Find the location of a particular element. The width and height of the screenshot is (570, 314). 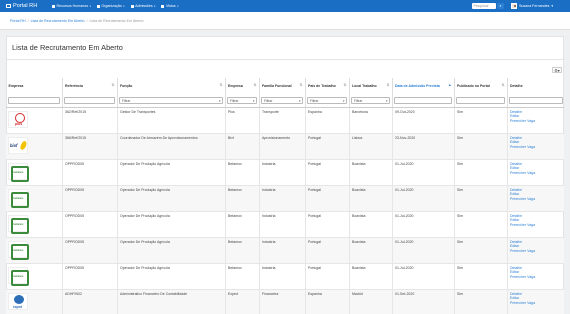

menu-organizacao: Organização ▾ is located at coordinates (110, 6).